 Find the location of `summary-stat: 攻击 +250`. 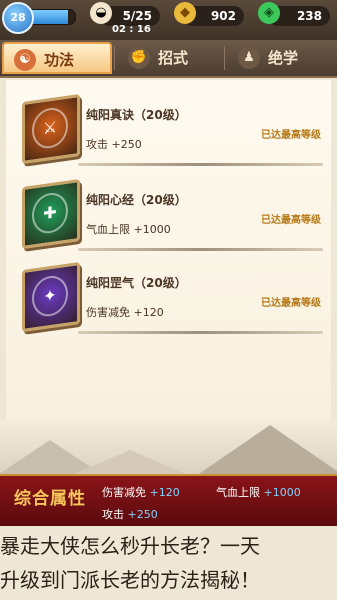

summary-stat: 攻击 +250 is located at coordinates (130, 514).